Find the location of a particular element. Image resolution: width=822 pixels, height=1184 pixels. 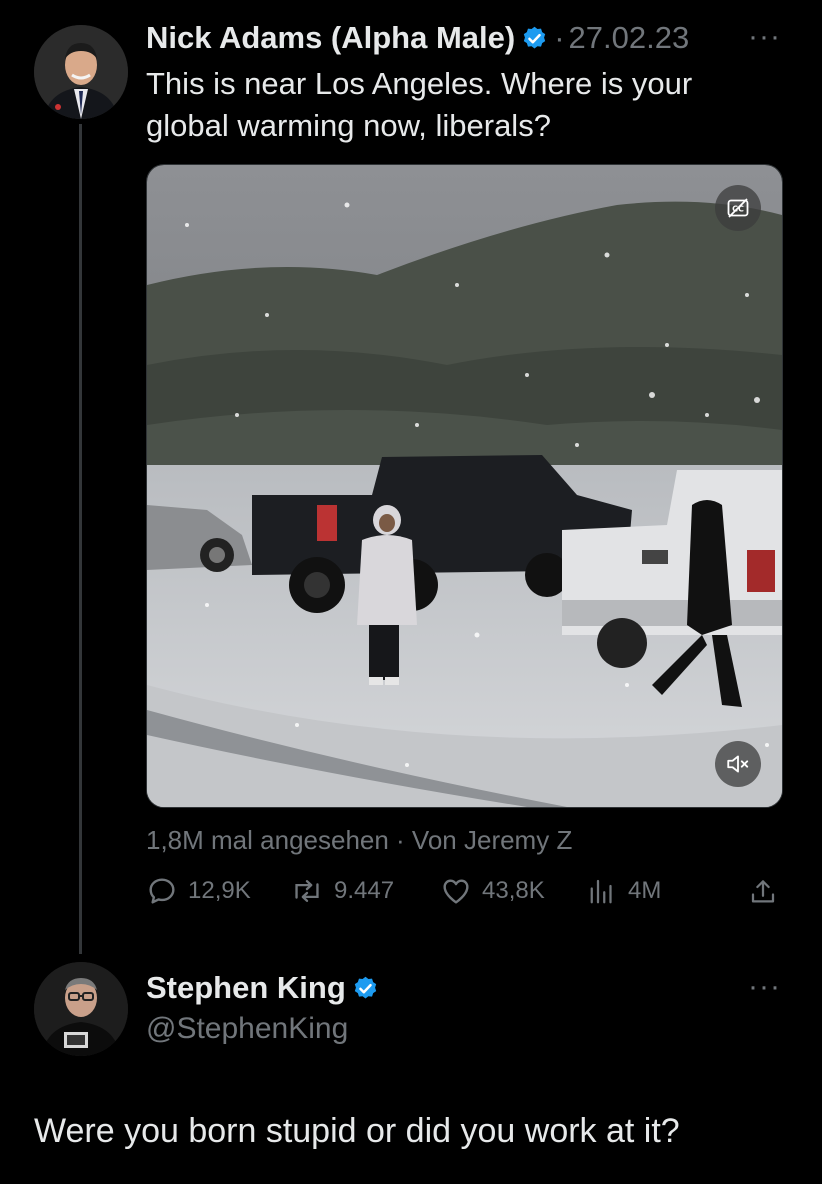

reply-author-name: Stephen King is located at coordinates (246, 988).